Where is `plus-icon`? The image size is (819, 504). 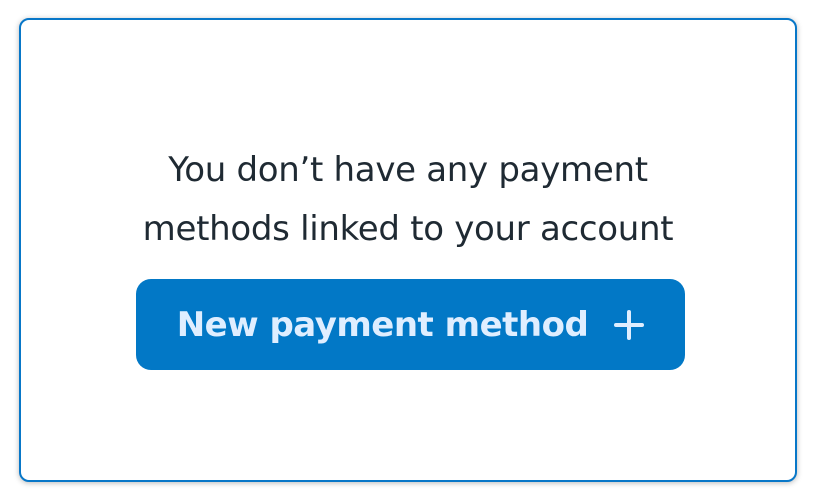 plus-icon is located at coordinates (629, 324).